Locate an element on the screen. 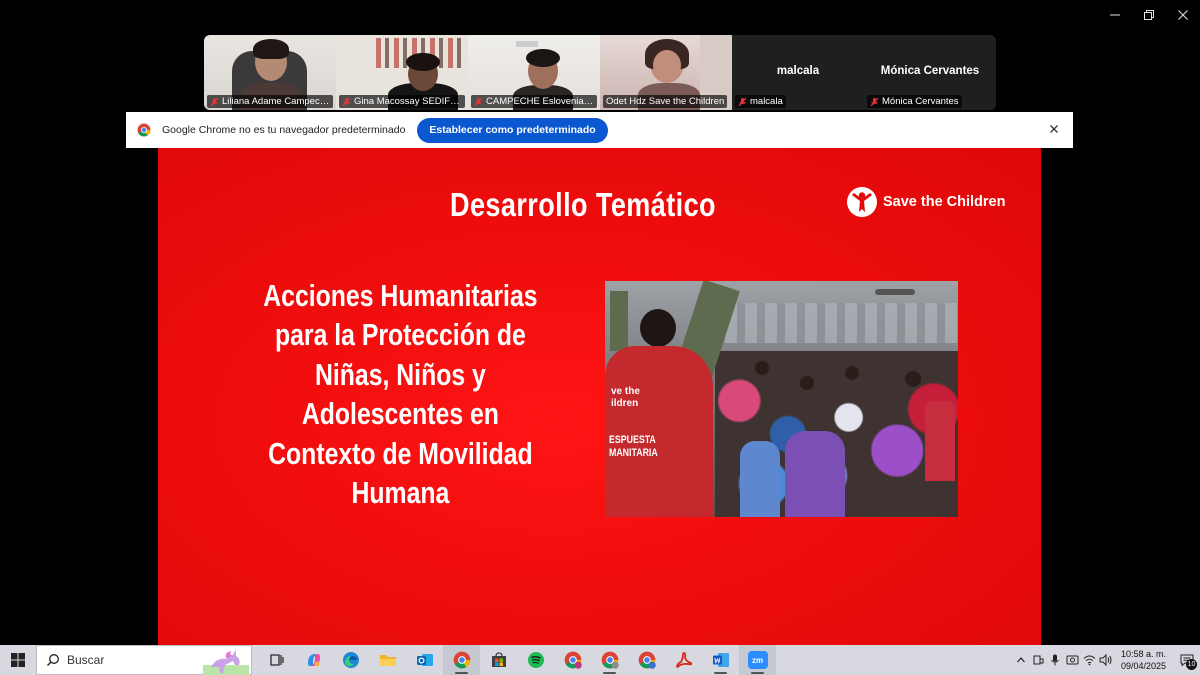 The height and width of the screenshot is (675, 1200). window-controls is located at coordinates (1149, 15).